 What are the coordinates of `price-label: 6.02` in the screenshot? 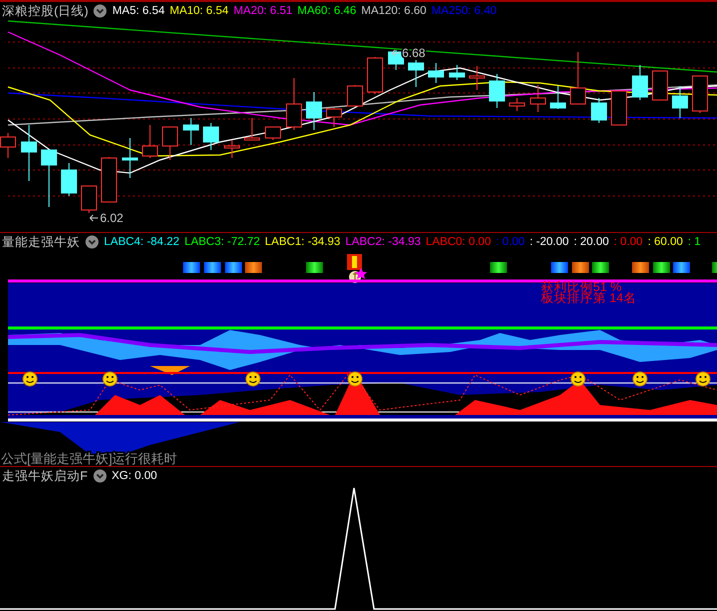 It's located at (112, 218).